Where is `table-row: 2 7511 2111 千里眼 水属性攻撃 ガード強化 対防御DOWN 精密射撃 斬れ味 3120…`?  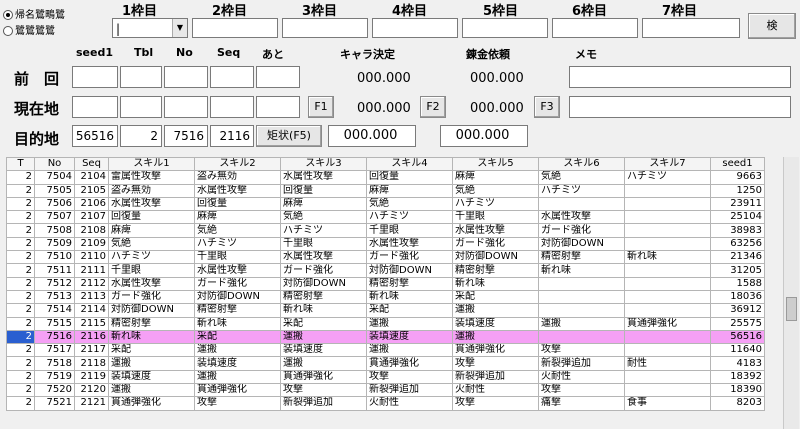 table-row: 2 7511 2111 千里眼 水属性攻撃 ガード強化 対防御DOWN 精密射撃 斬れ味 3120… is located at coordinates (385, 270).